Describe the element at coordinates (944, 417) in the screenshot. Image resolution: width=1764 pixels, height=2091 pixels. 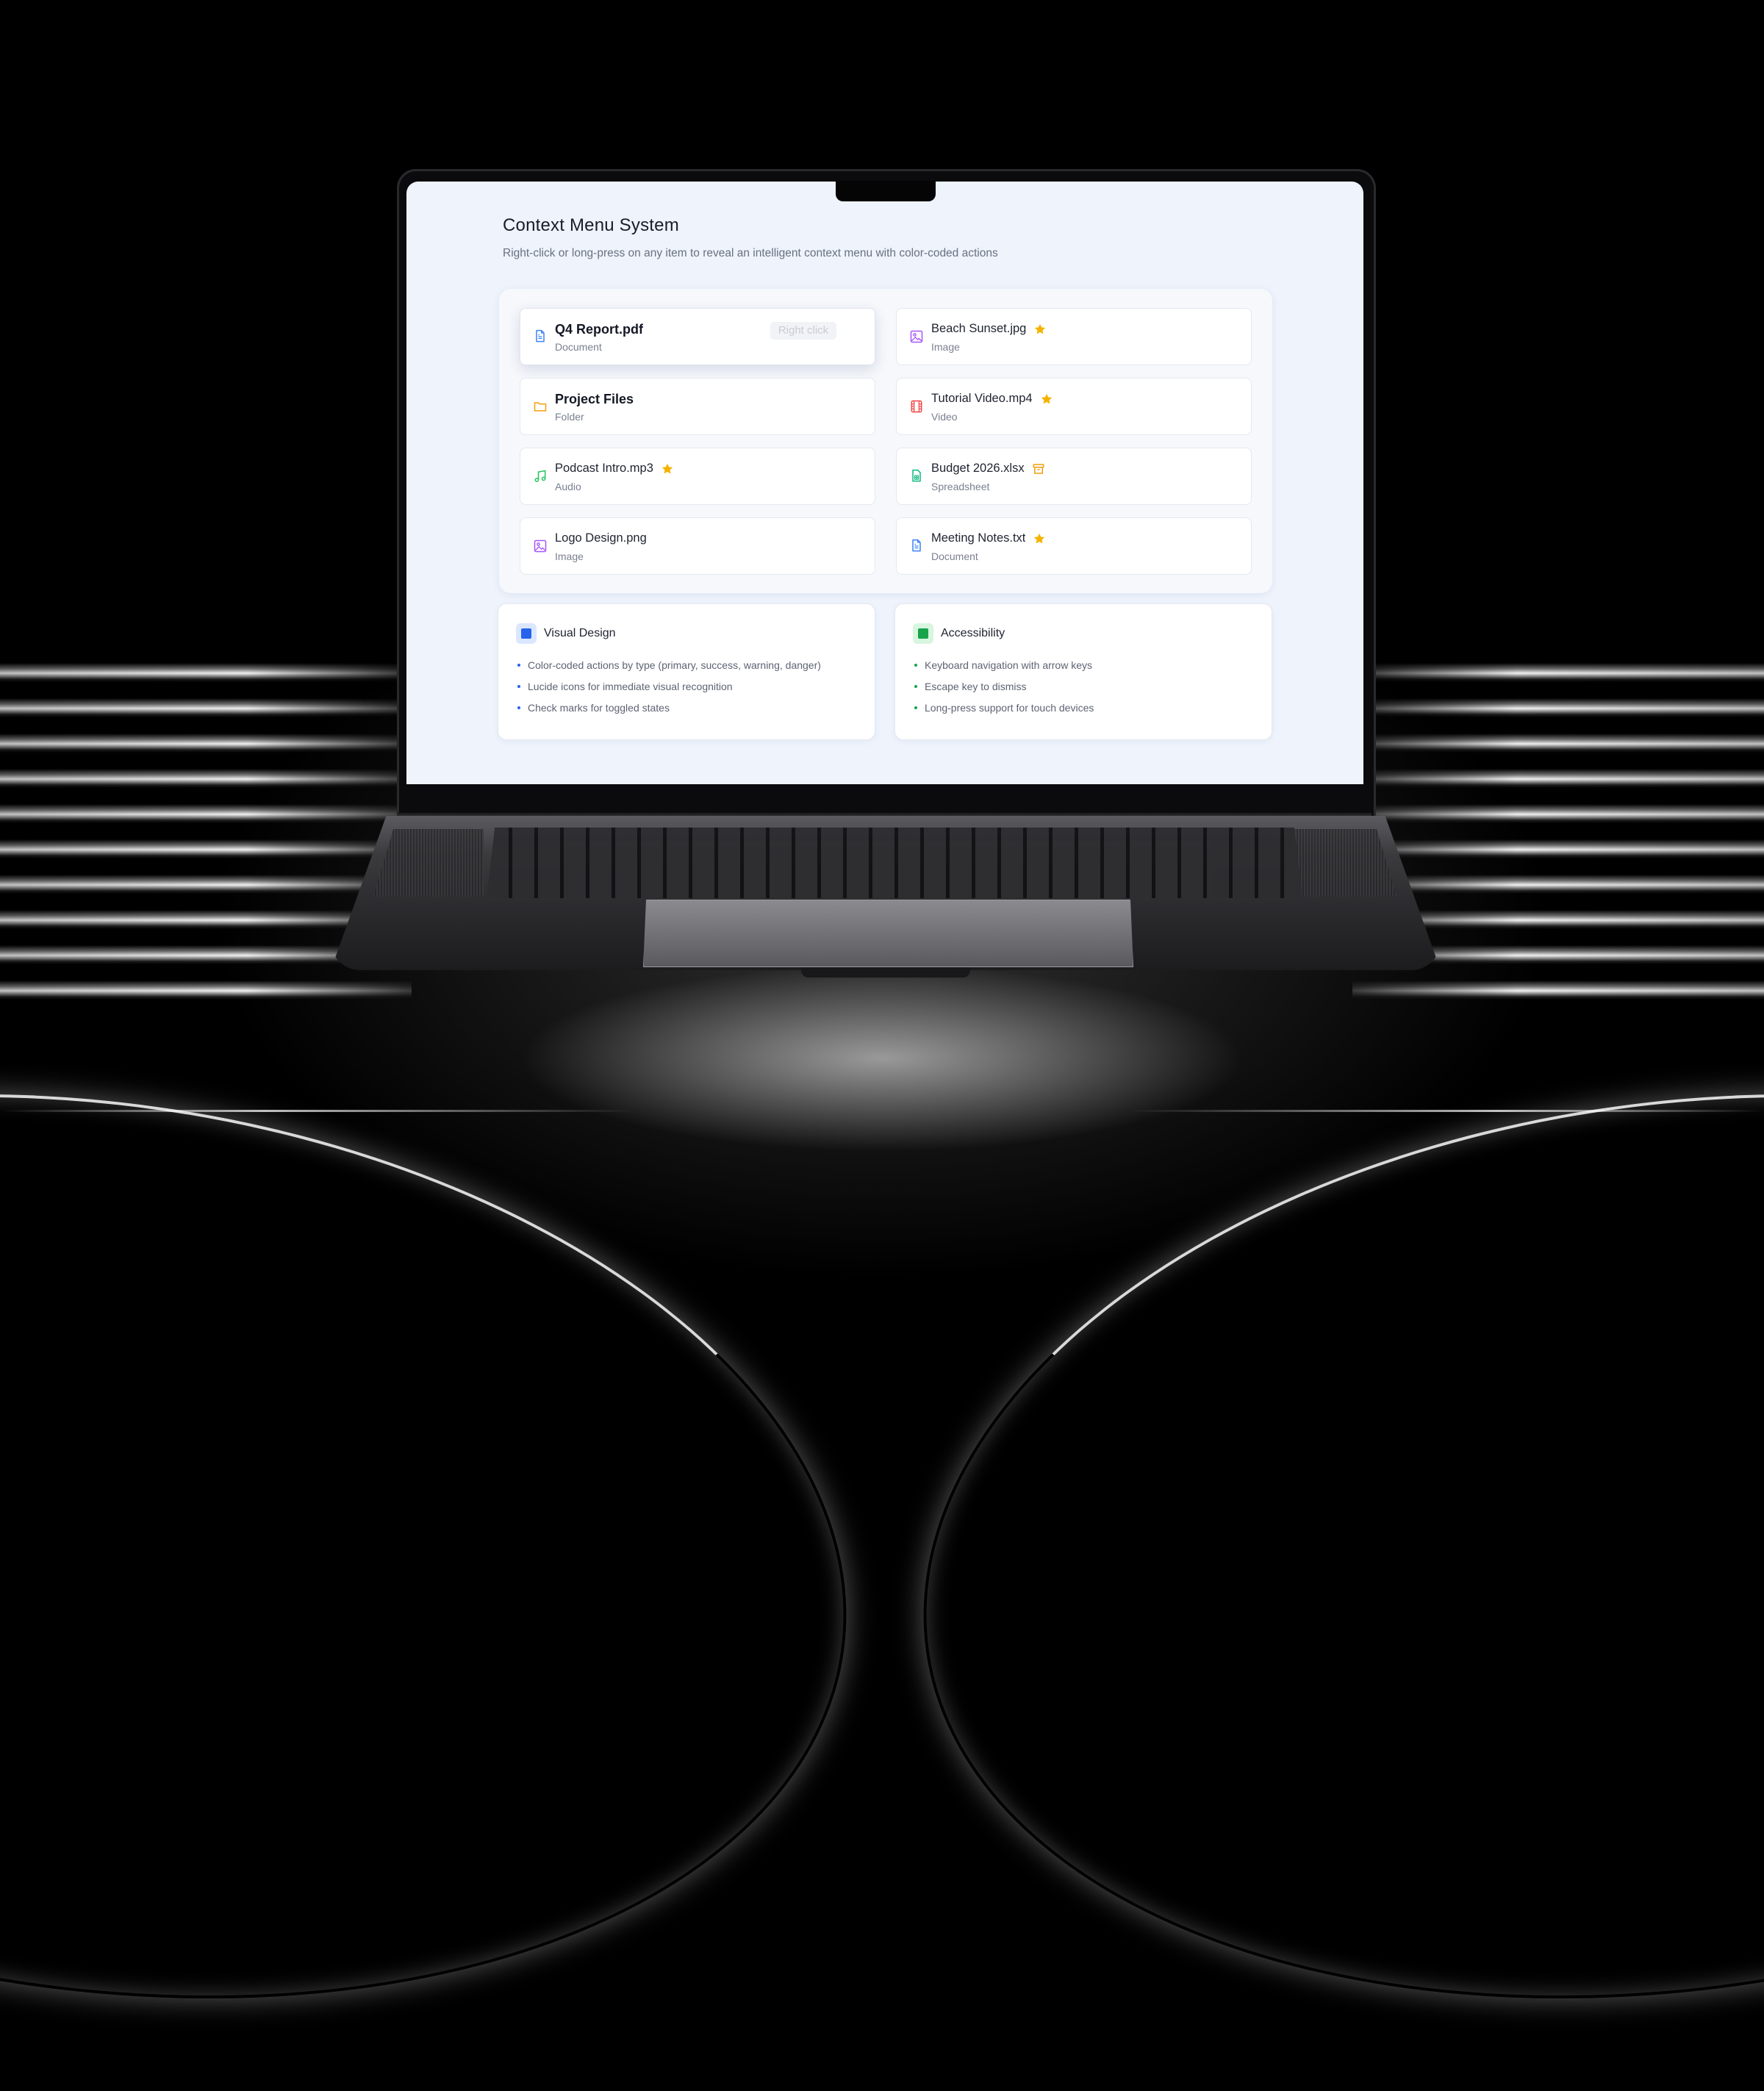
I see `file-type: Video` at that location.